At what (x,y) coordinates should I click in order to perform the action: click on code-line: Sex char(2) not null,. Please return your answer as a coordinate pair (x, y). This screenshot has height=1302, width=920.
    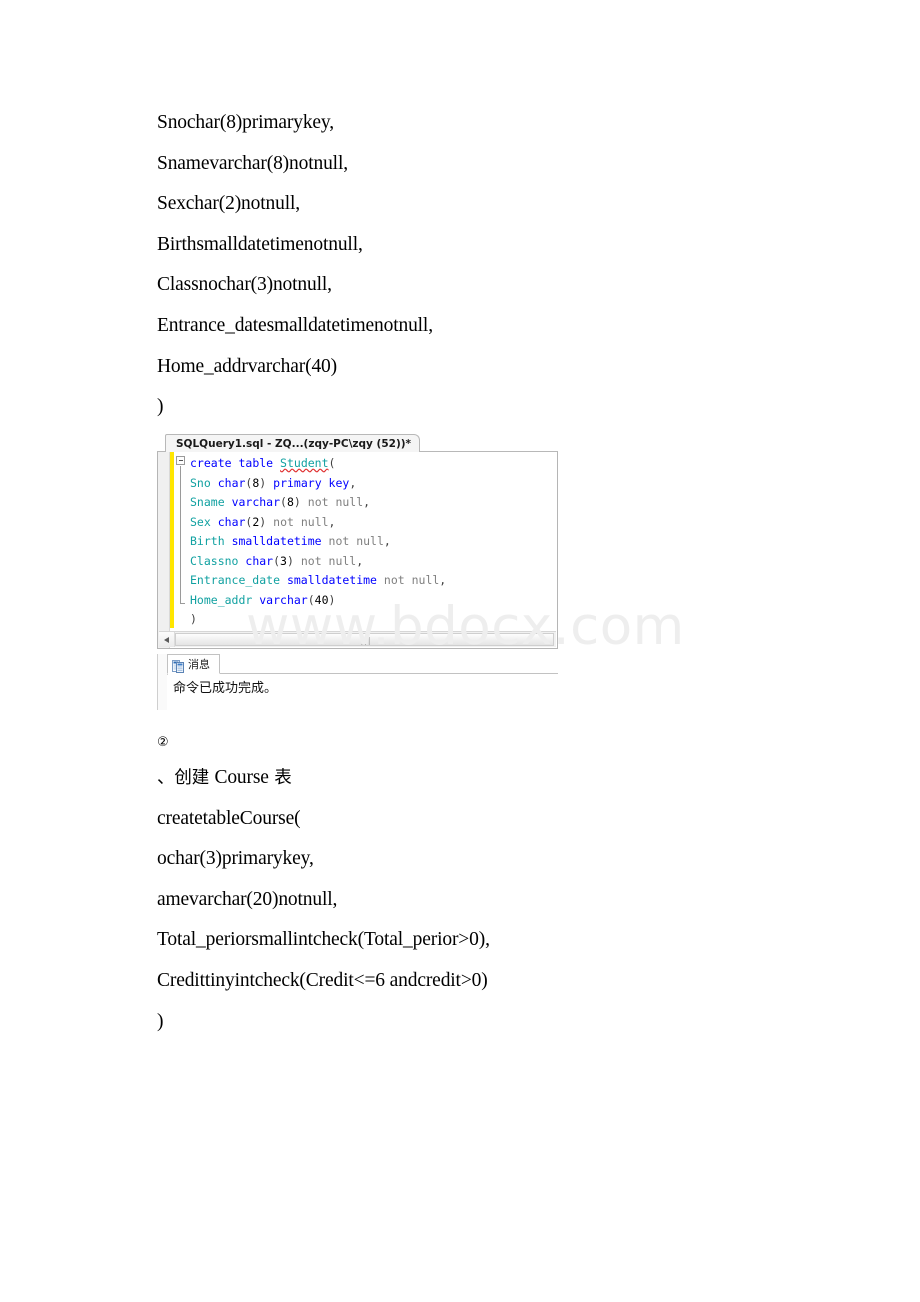
    Looking at the image, I should click on (318, 523).